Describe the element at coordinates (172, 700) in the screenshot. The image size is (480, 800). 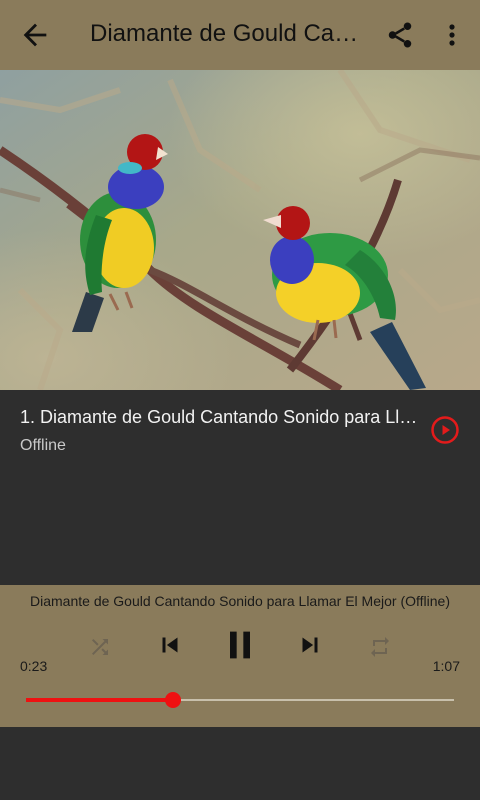
I see `seek-thumb` at that location.